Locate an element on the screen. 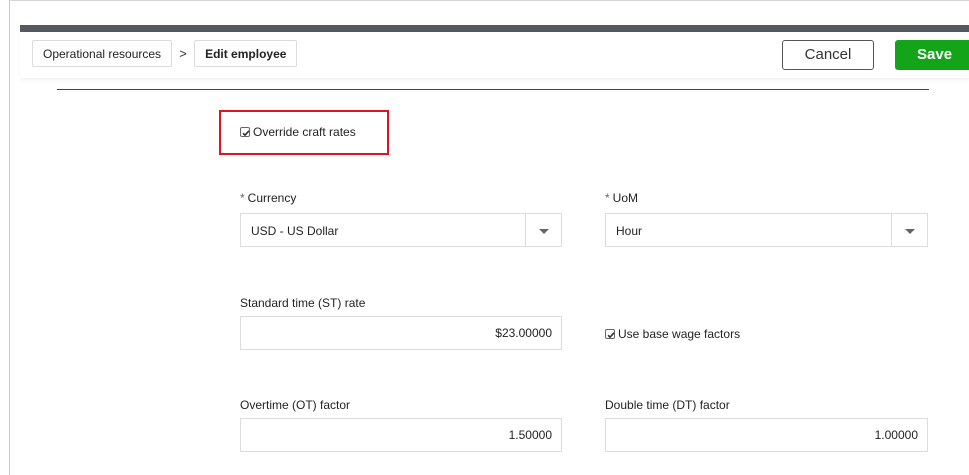 The image size is (969, 475). override-craft-rates-label: Override craft rates is located at coordinates (304, 132).